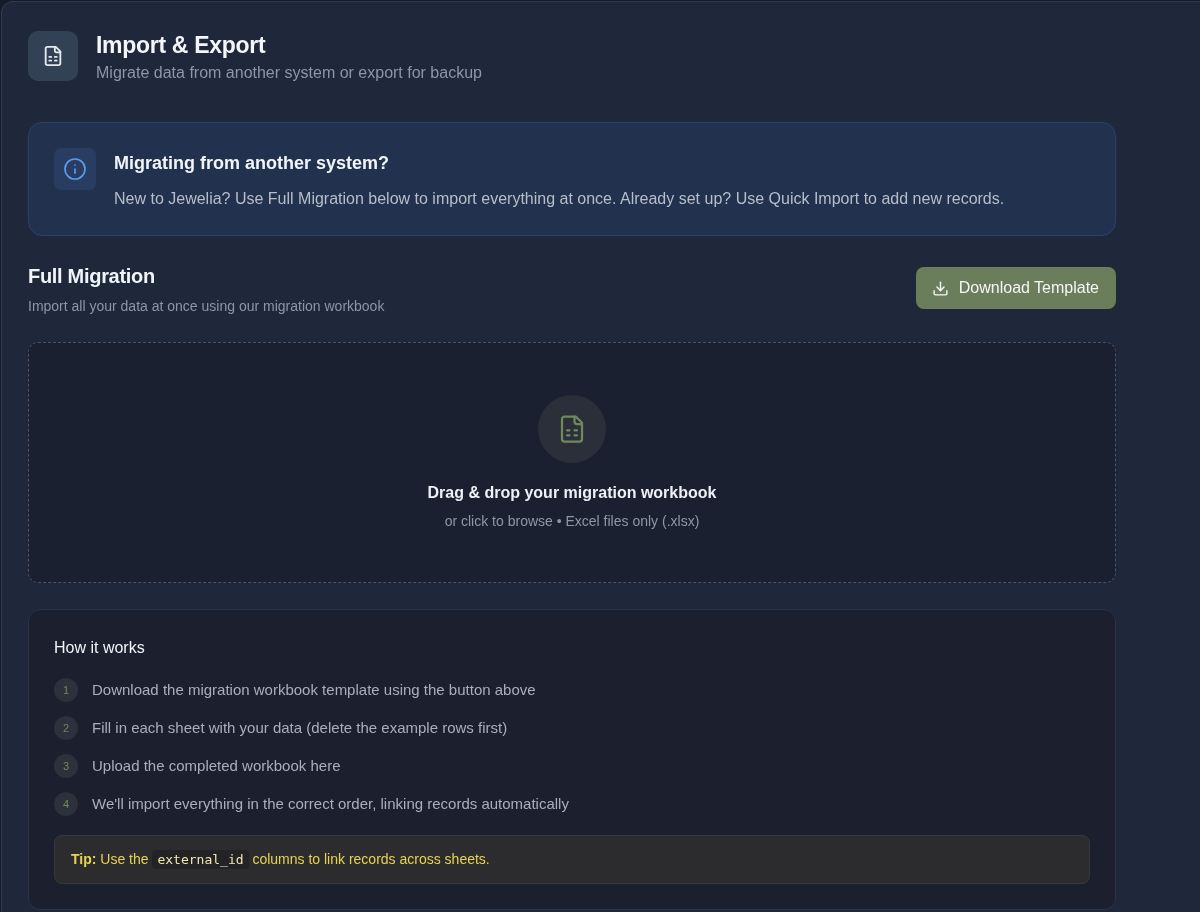 This screenshot has height=912, width=1200. I want to click on section-title: Full Migration, so click(92, 276).